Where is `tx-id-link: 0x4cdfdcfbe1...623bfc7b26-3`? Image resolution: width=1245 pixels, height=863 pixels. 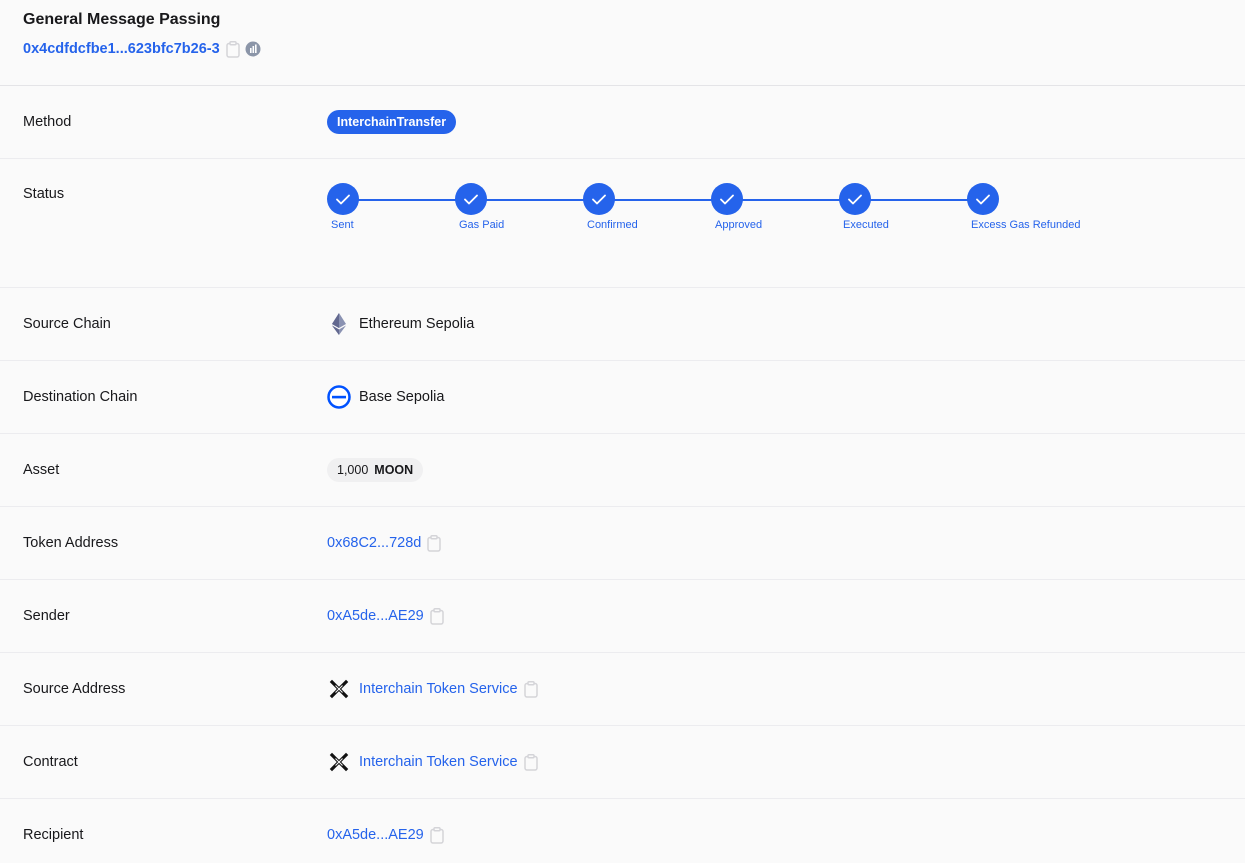 tx-id-link: 0x4cdfdcfbe1...623bfc7b26-3 is located at coordinates (121, 49).